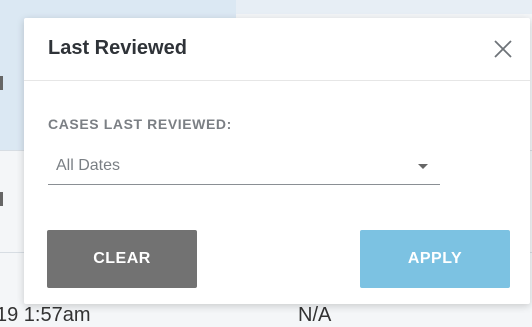 The width and height of the screenshot is (532, 327). Describe the element at coordinates (140, 124) in the screenshot. I see `cases-last-reviewed-label: CASES LAST REVIEWED:` at that location.